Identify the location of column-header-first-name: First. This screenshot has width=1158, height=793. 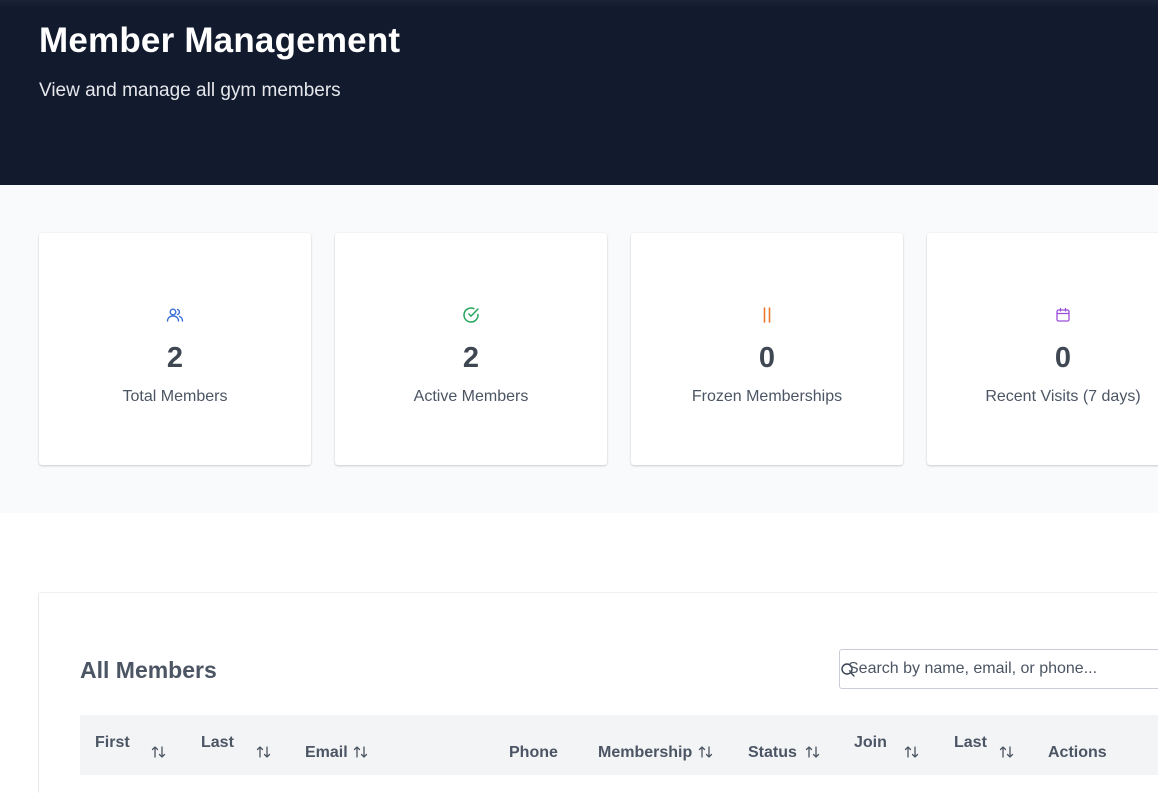
(112, 743).